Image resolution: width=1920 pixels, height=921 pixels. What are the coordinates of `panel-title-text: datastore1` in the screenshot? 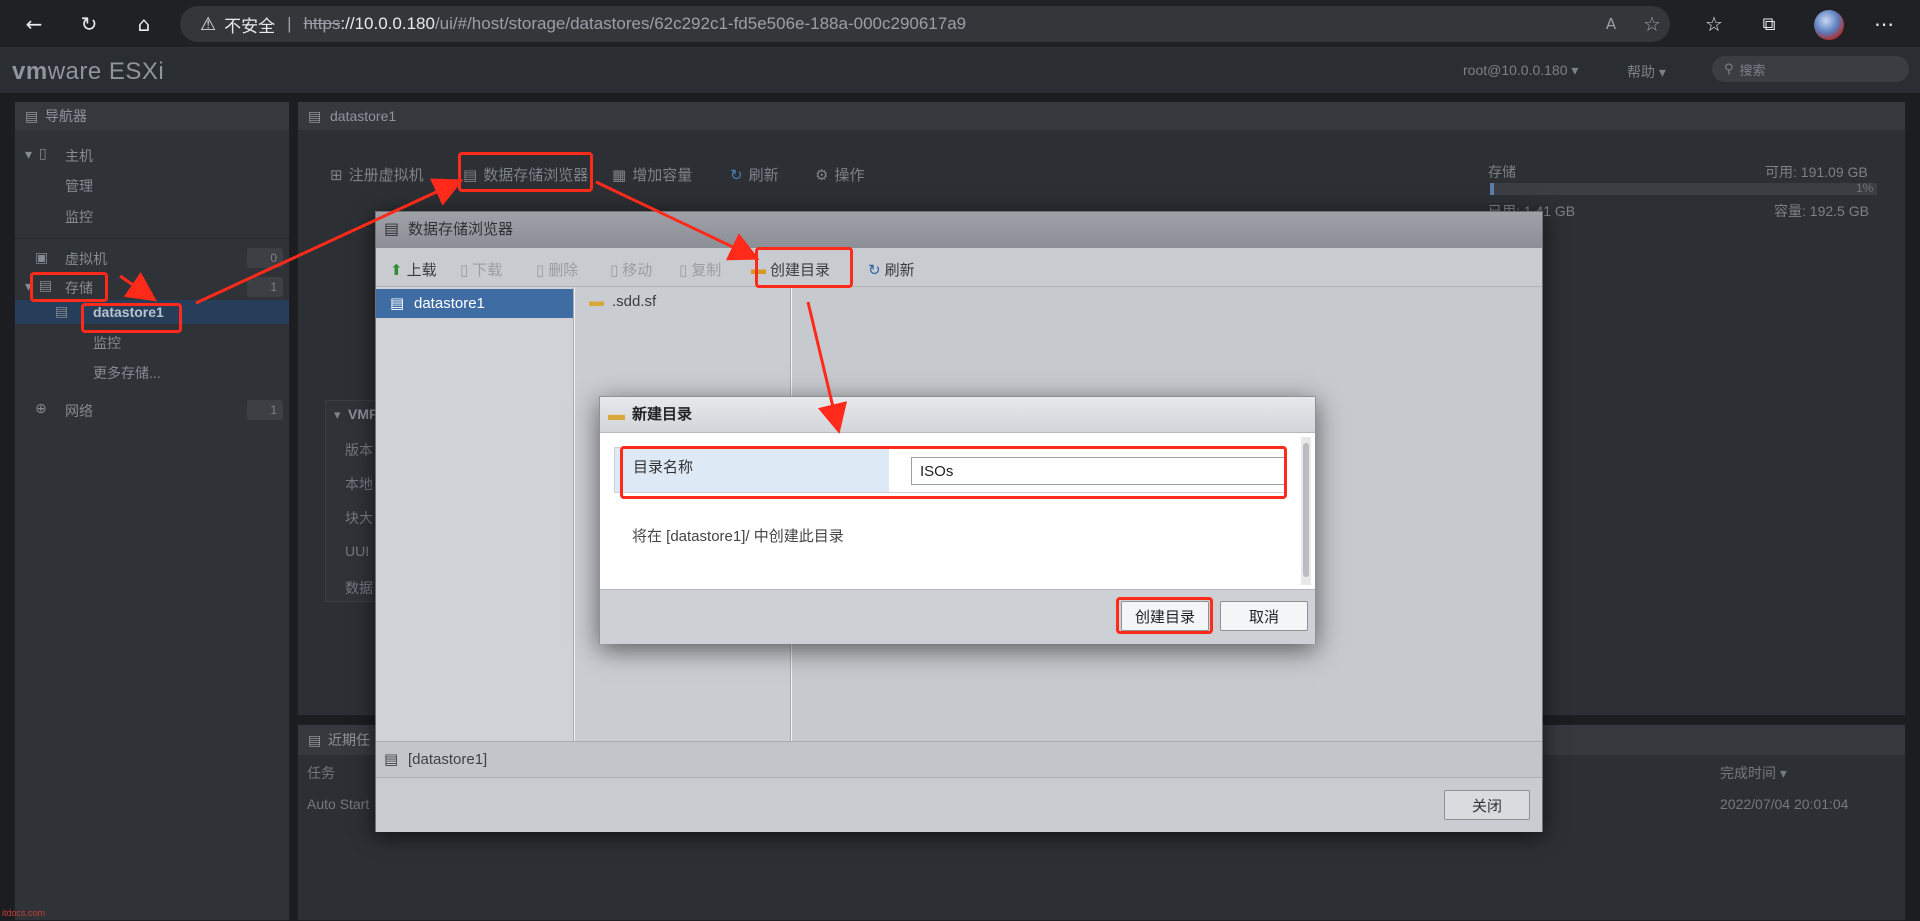 It's located at (363, 116).